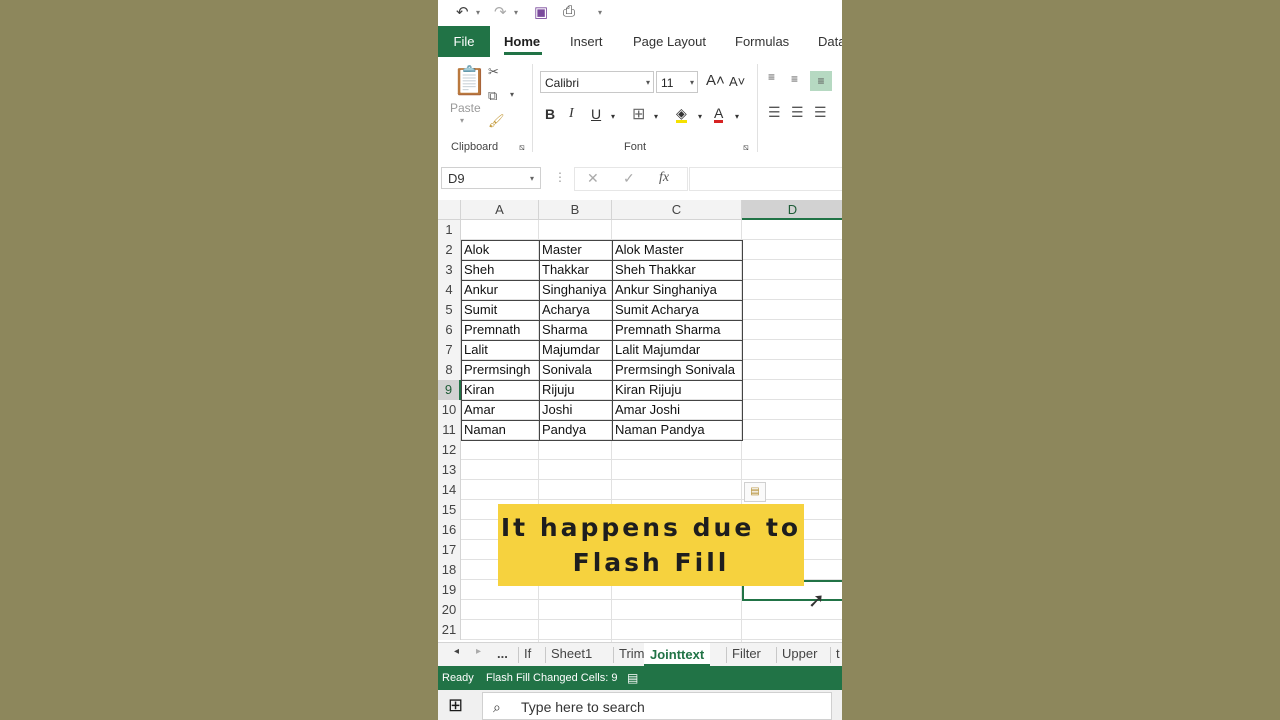  Describe the element at coordinates (677, 330) in the screenshot. I see `cell-c6: Premnath Sharma` at that location.